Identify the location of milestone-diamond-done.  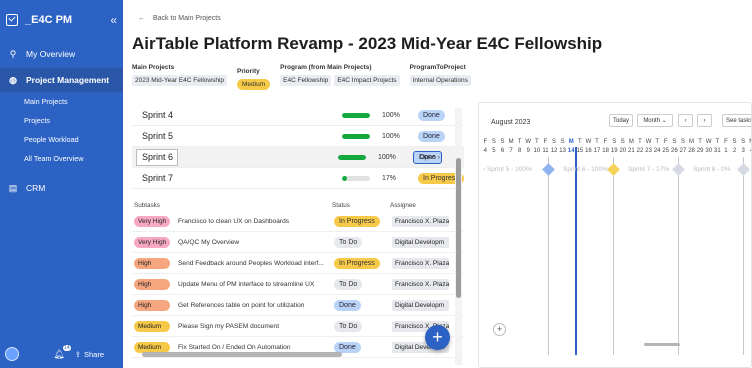
(548, 169).